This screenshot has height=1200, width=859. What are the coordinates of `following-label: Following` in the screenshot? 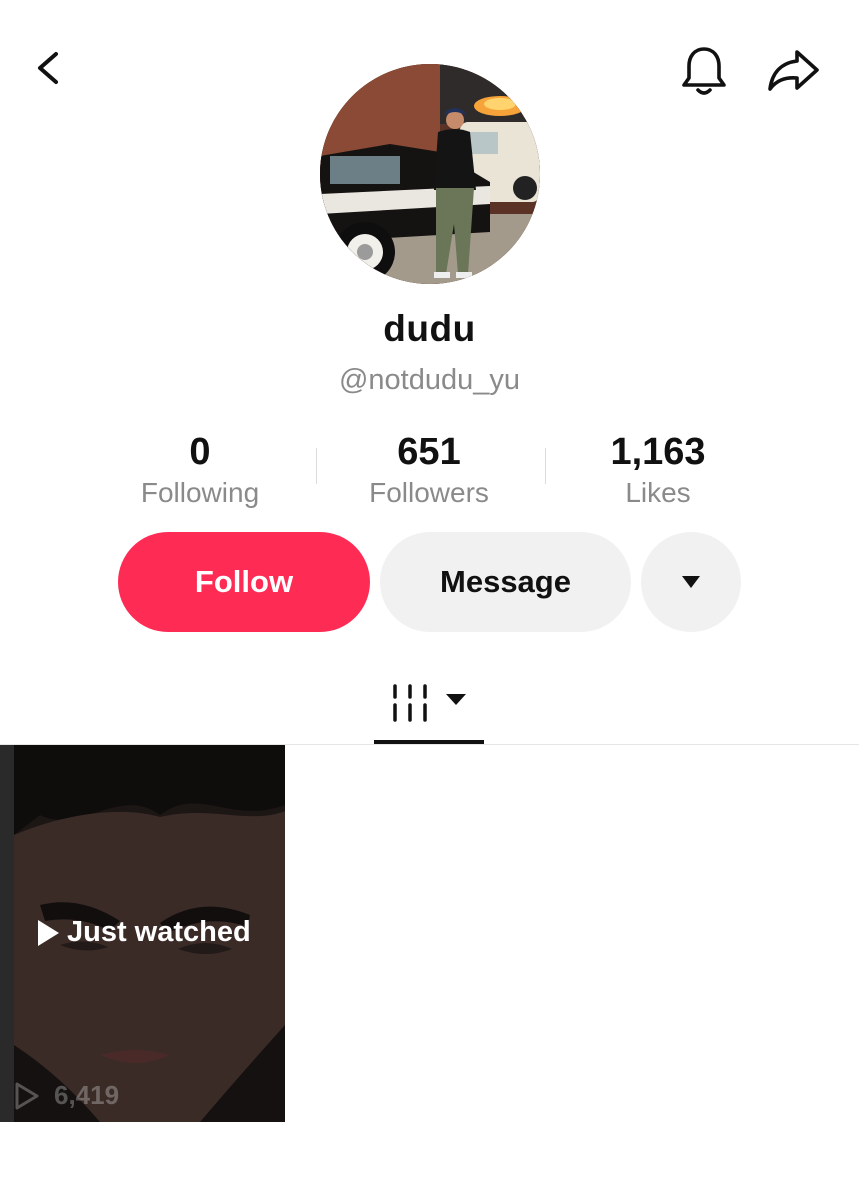 It's located at (200, 492).